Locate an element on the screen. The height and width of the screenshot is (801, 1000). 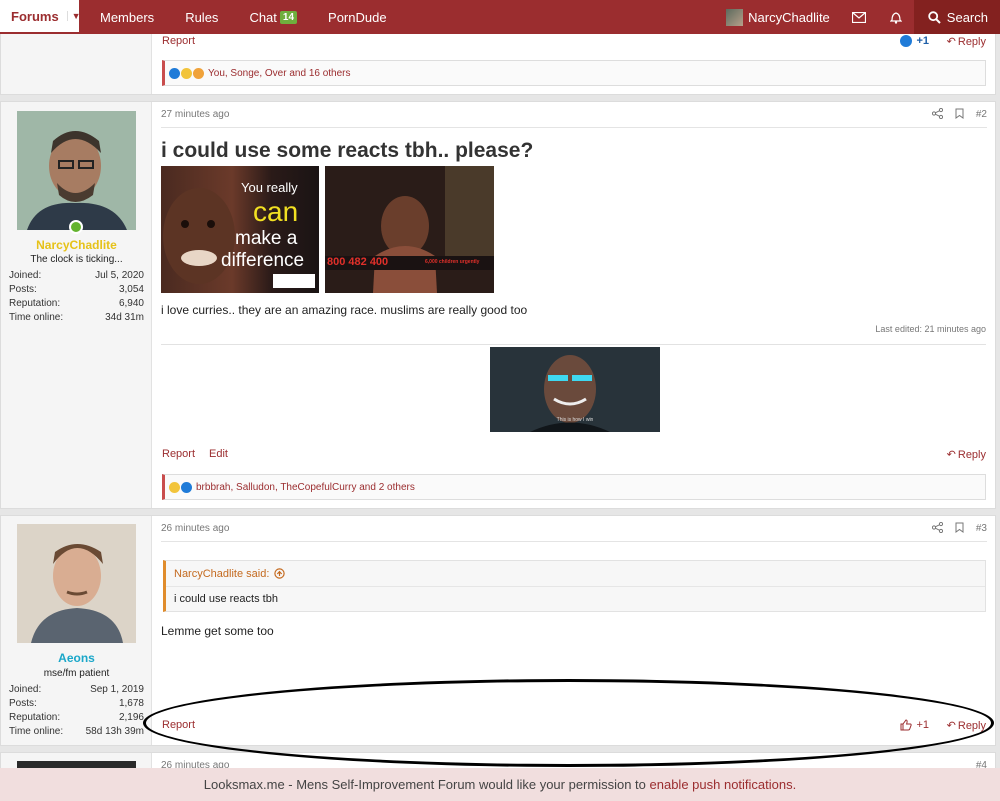
signature-caption: This is how I win is located at coordinates (575, 420).